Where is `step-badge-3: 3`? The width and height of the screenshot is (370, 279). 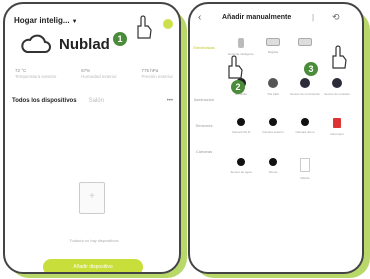
step-badge-3: 3 is located at coordinates (311, 69).